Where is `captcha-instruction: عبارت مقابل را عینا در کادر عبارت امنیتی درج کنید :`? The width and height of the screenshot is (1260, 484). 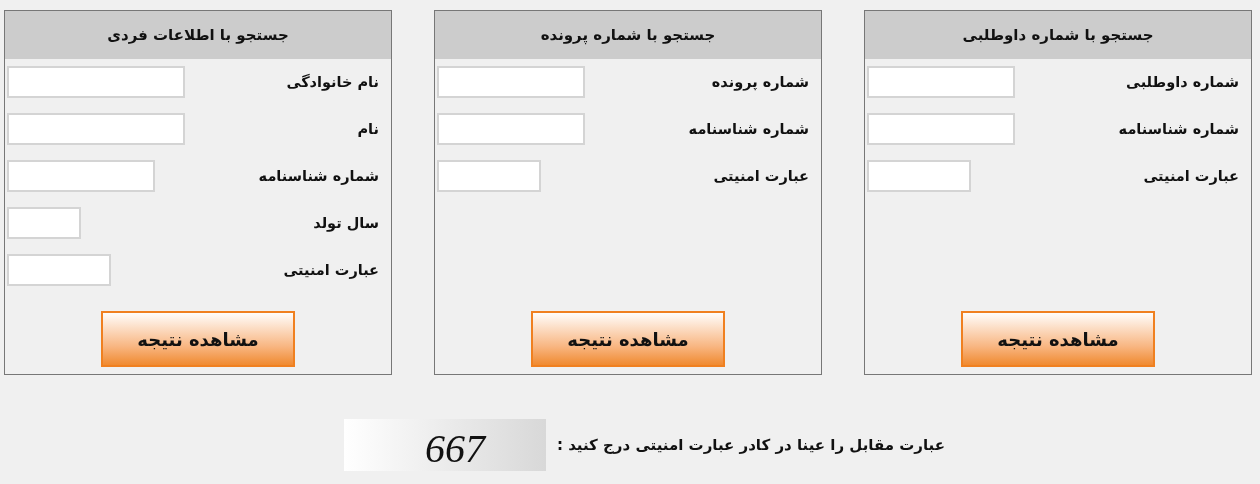
captcha-instruction: عبارت مقابل را عینا در کادر عبارت امنیتی درج کنید : is located at coordinates (750, 445).